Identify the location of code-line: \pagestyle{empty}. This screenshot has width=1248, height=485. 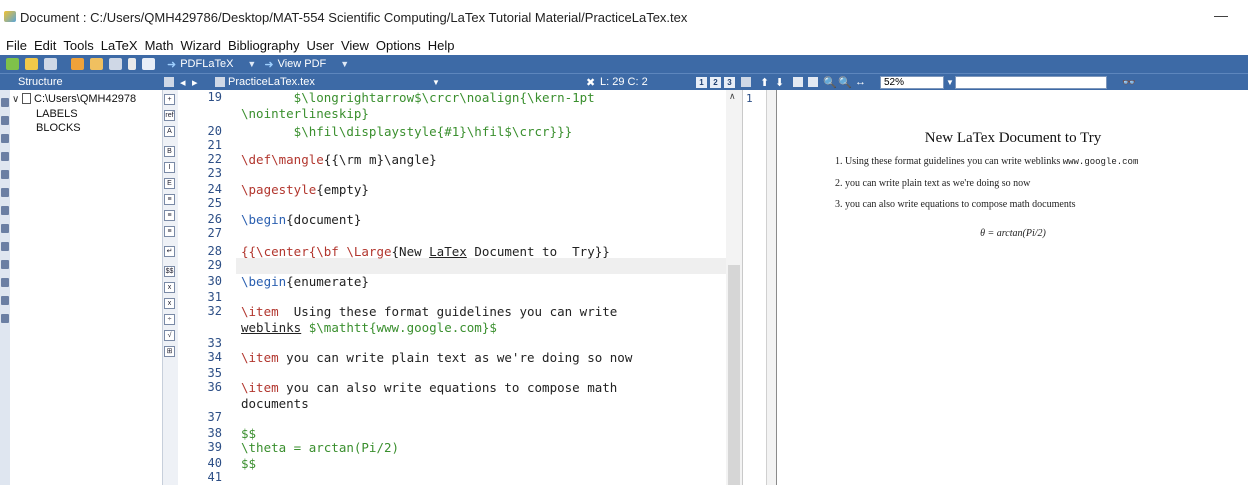
(305, 189).